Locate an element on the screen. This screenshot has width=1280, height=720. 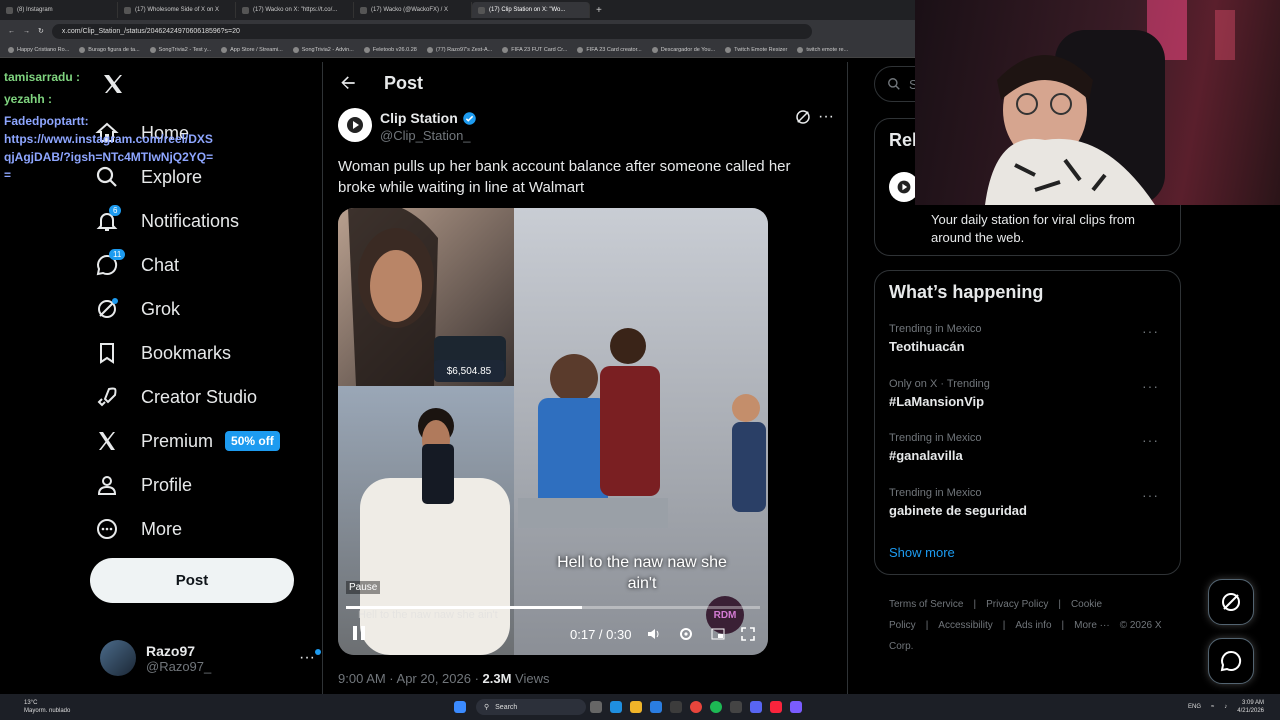
clock: 3:09 AM 4/21/2026 is located at coordinates (1250, 707).